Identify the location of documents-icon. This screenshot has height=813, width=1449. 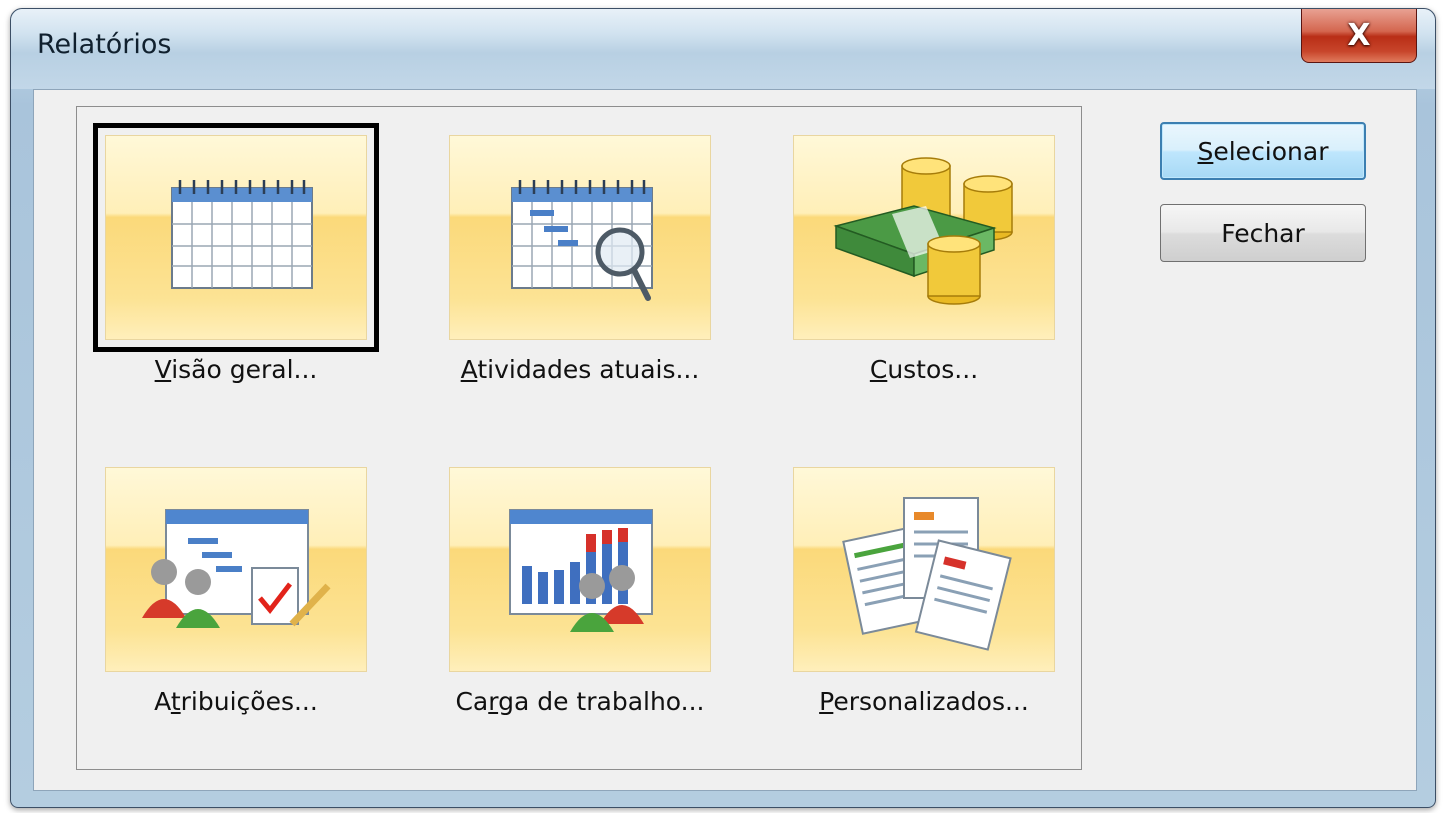
(924, 569).